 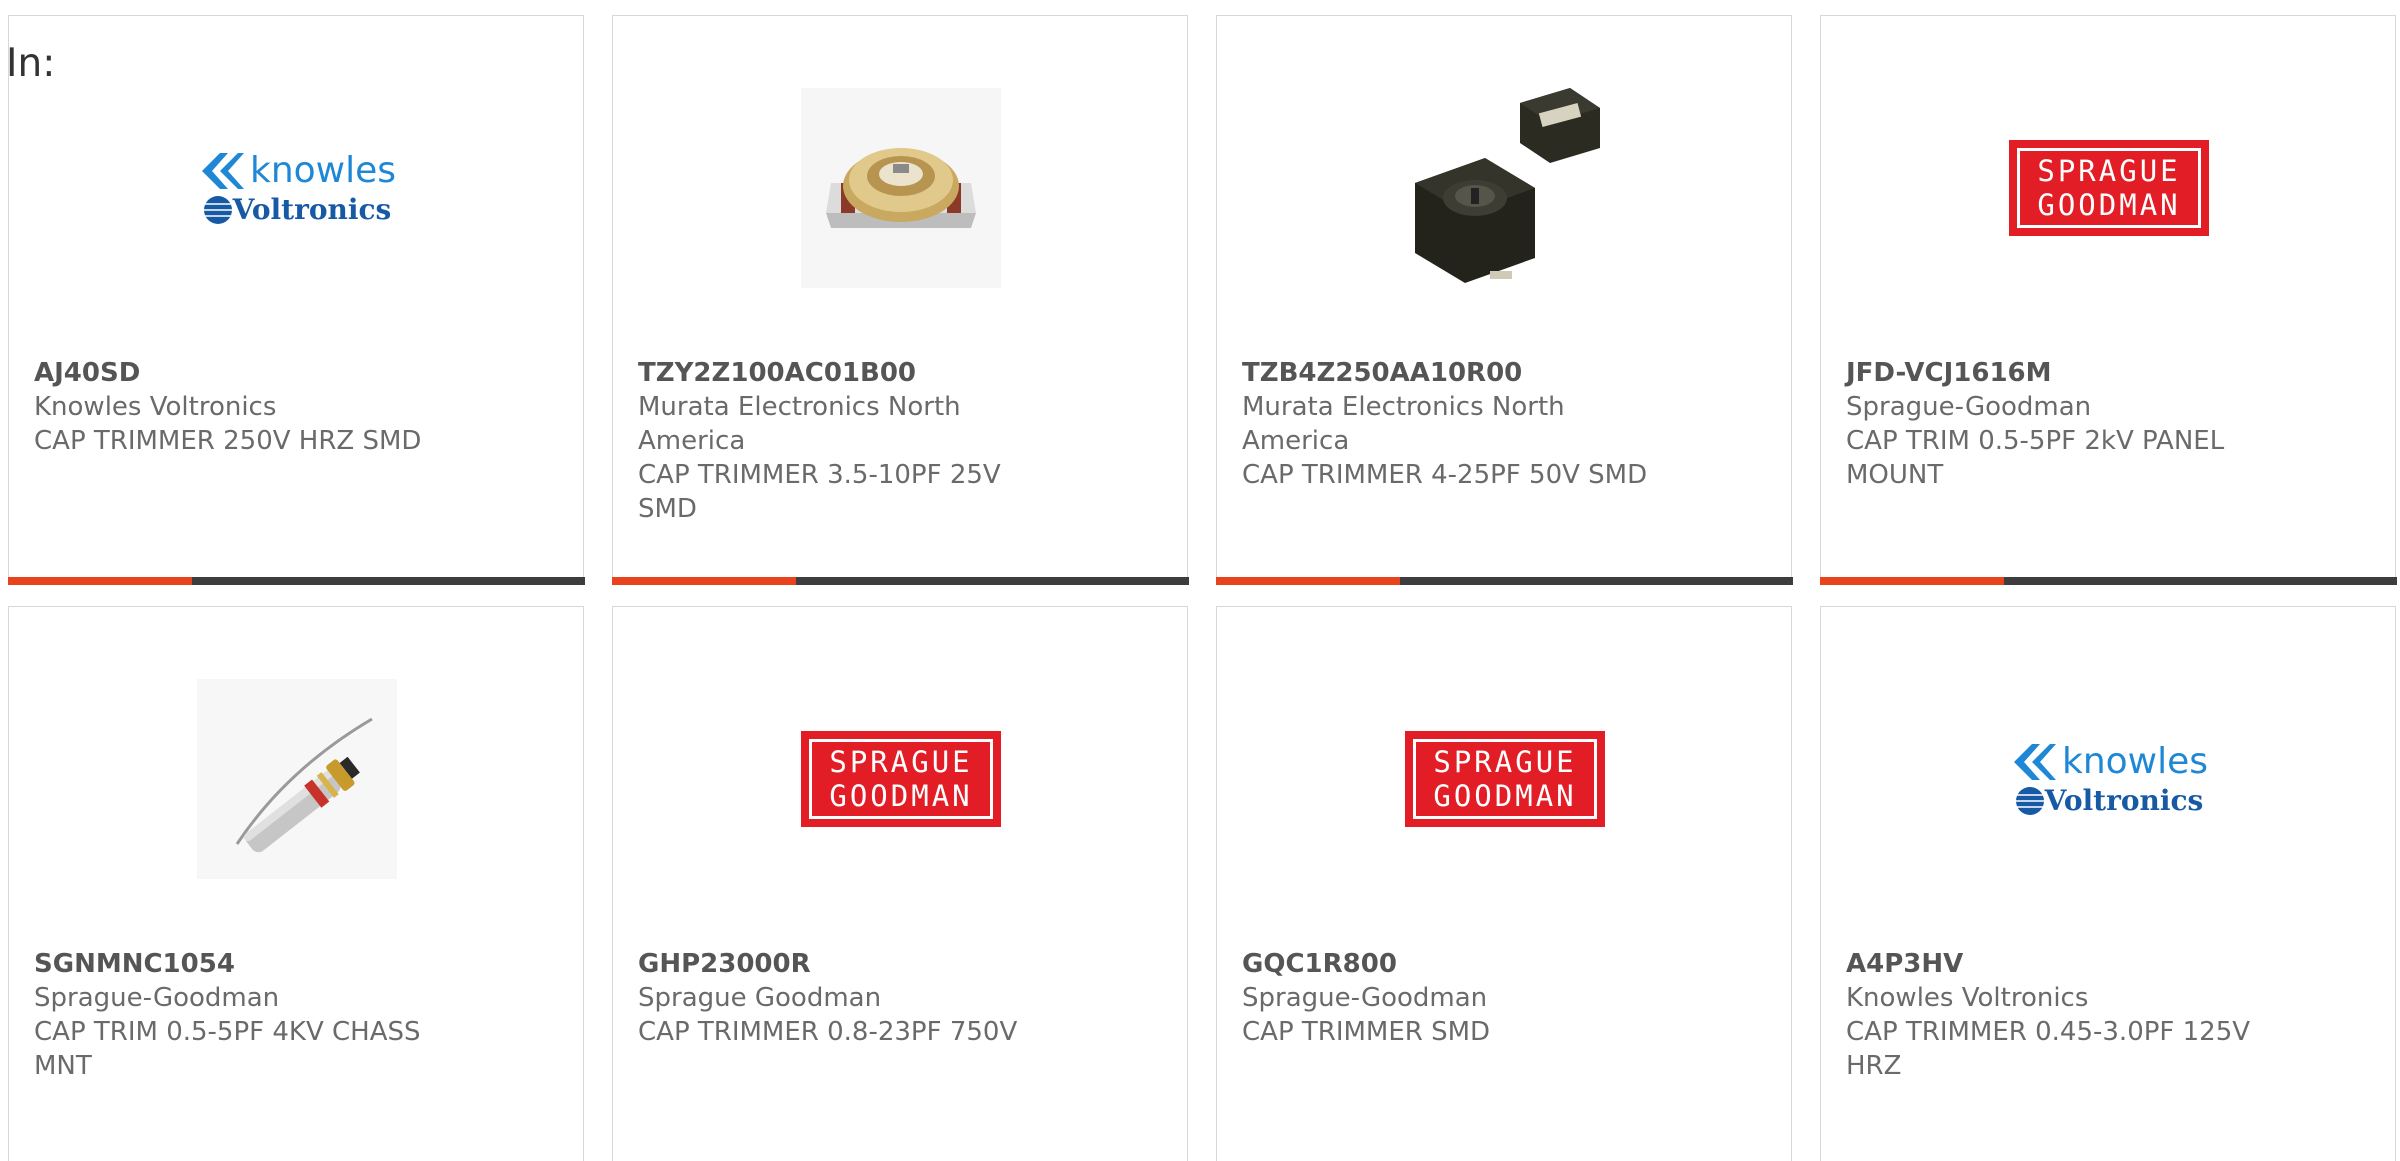 I want to click on part-number-link: AJ40SD, so click(x=244, y=373).